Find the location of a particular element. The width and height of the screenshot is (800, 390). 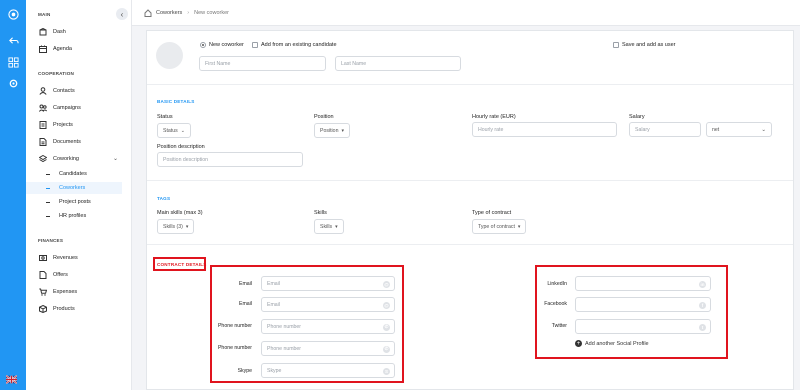

email-input: Email is located at coordinates (273, 283).